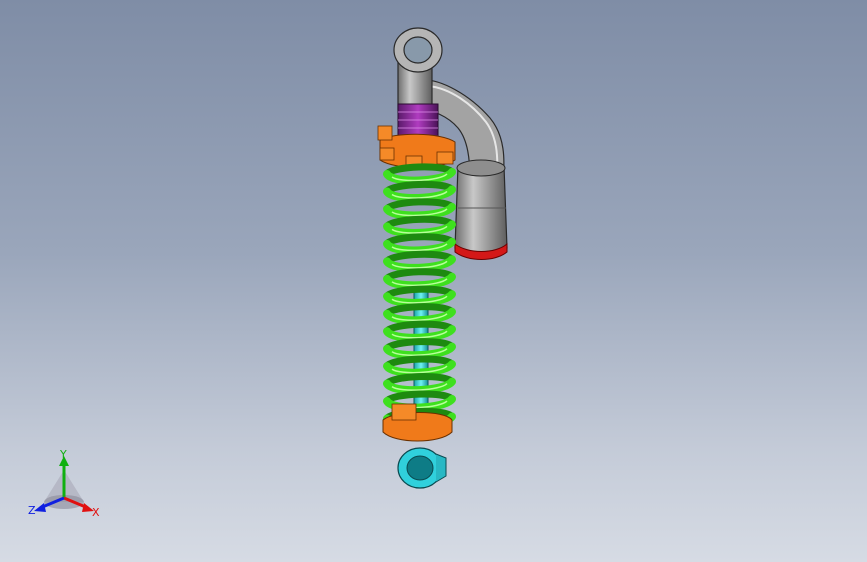  Describe the element at coordinates (63, 454) in the screenshot. I see `y-axis-label: Y` at that location.